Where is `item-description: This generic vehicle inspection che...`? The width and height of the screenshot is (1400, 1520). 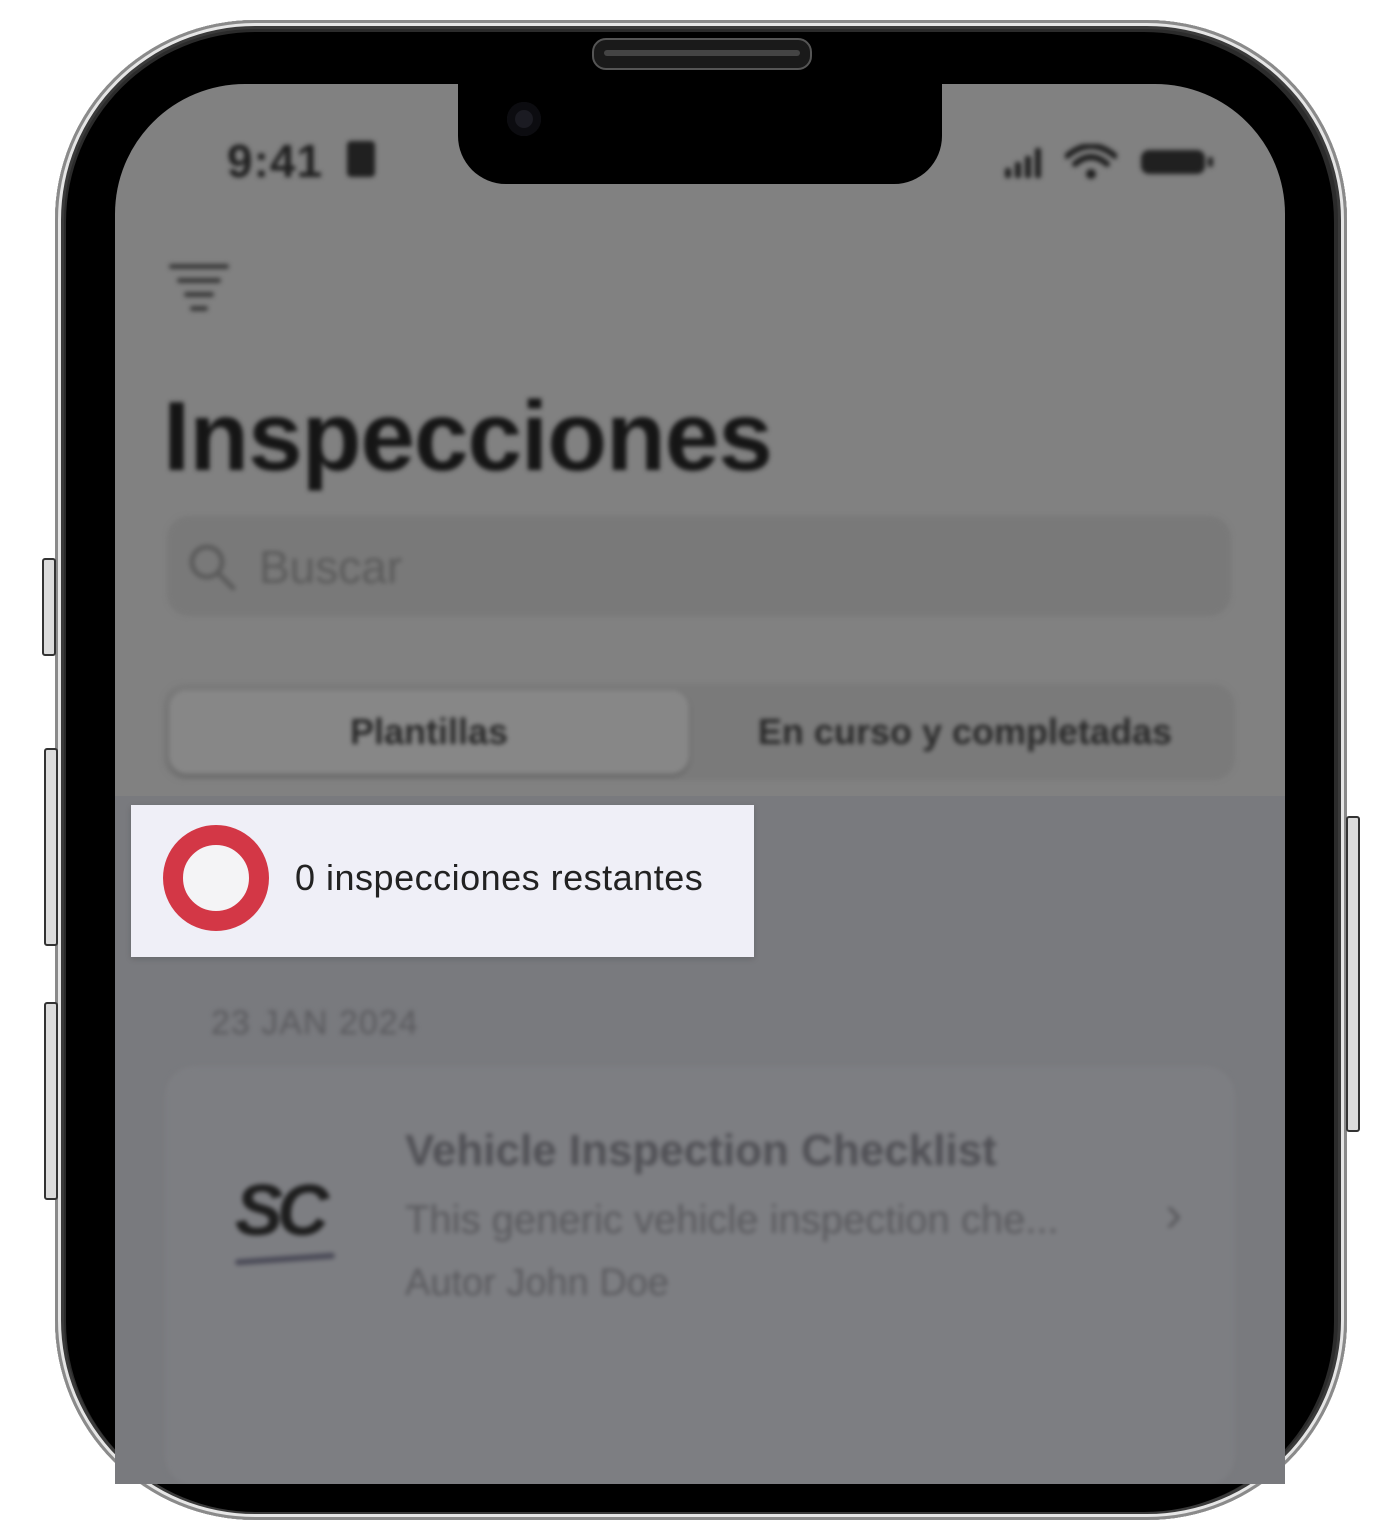
item-description: This generic vehicle inspection che... is located at coordinates (732, 1220).